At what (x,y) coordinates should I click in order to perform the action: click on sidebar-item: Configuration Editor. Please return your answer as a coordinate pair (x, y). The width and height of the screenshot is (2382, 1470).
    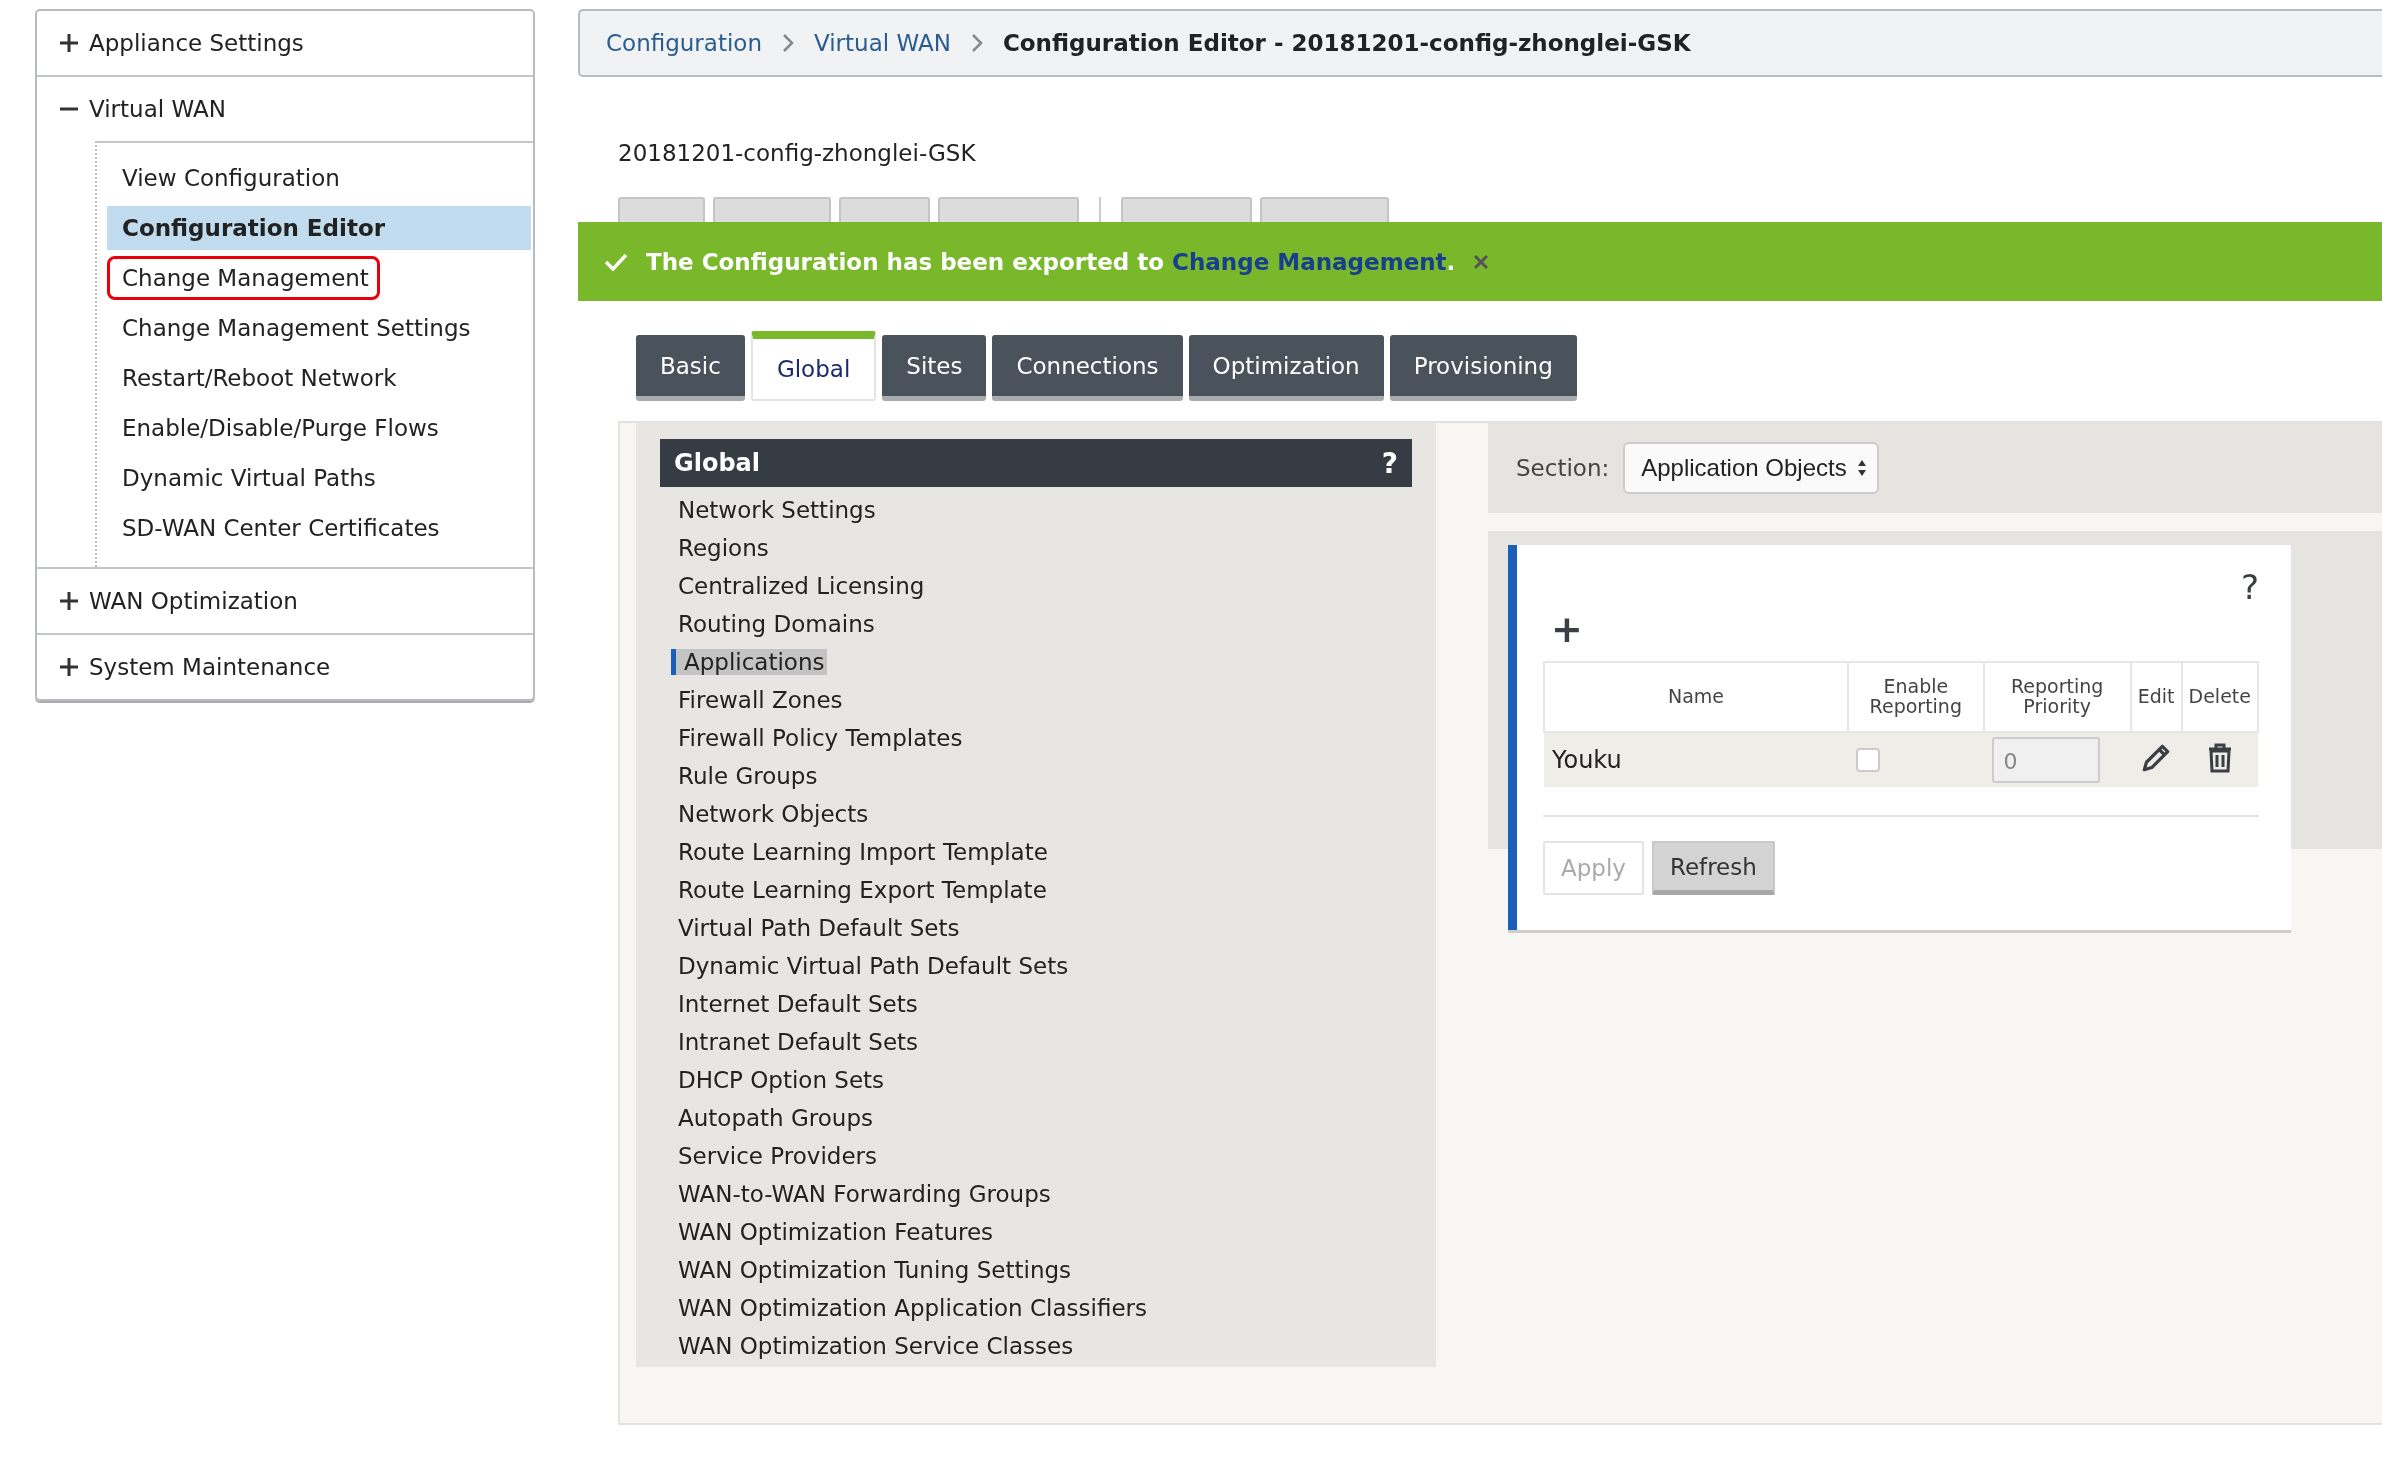
    Looking at the image, I should click on (319, 228).